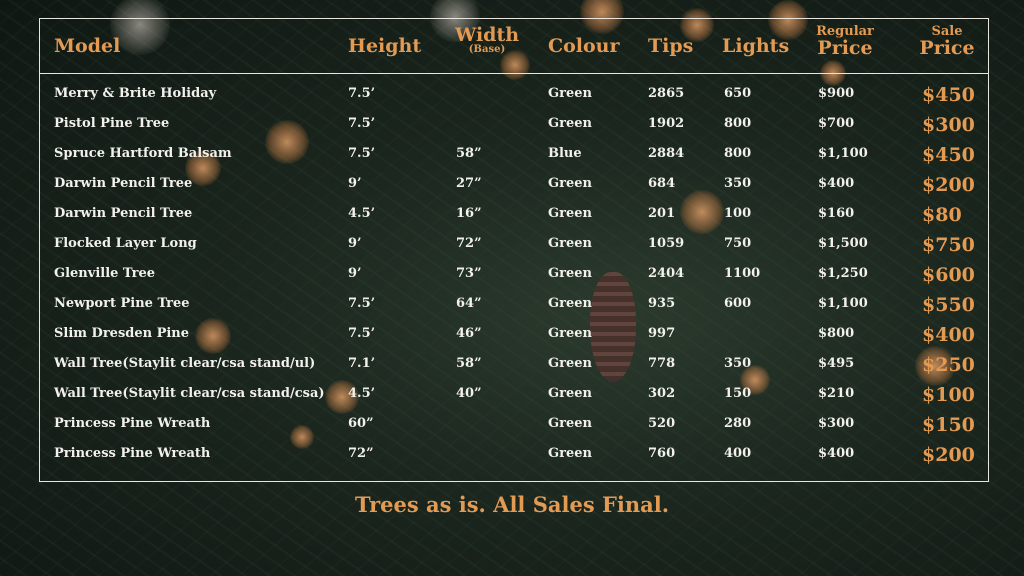  I want to click on cell-tips: 997, so click(662, 333).